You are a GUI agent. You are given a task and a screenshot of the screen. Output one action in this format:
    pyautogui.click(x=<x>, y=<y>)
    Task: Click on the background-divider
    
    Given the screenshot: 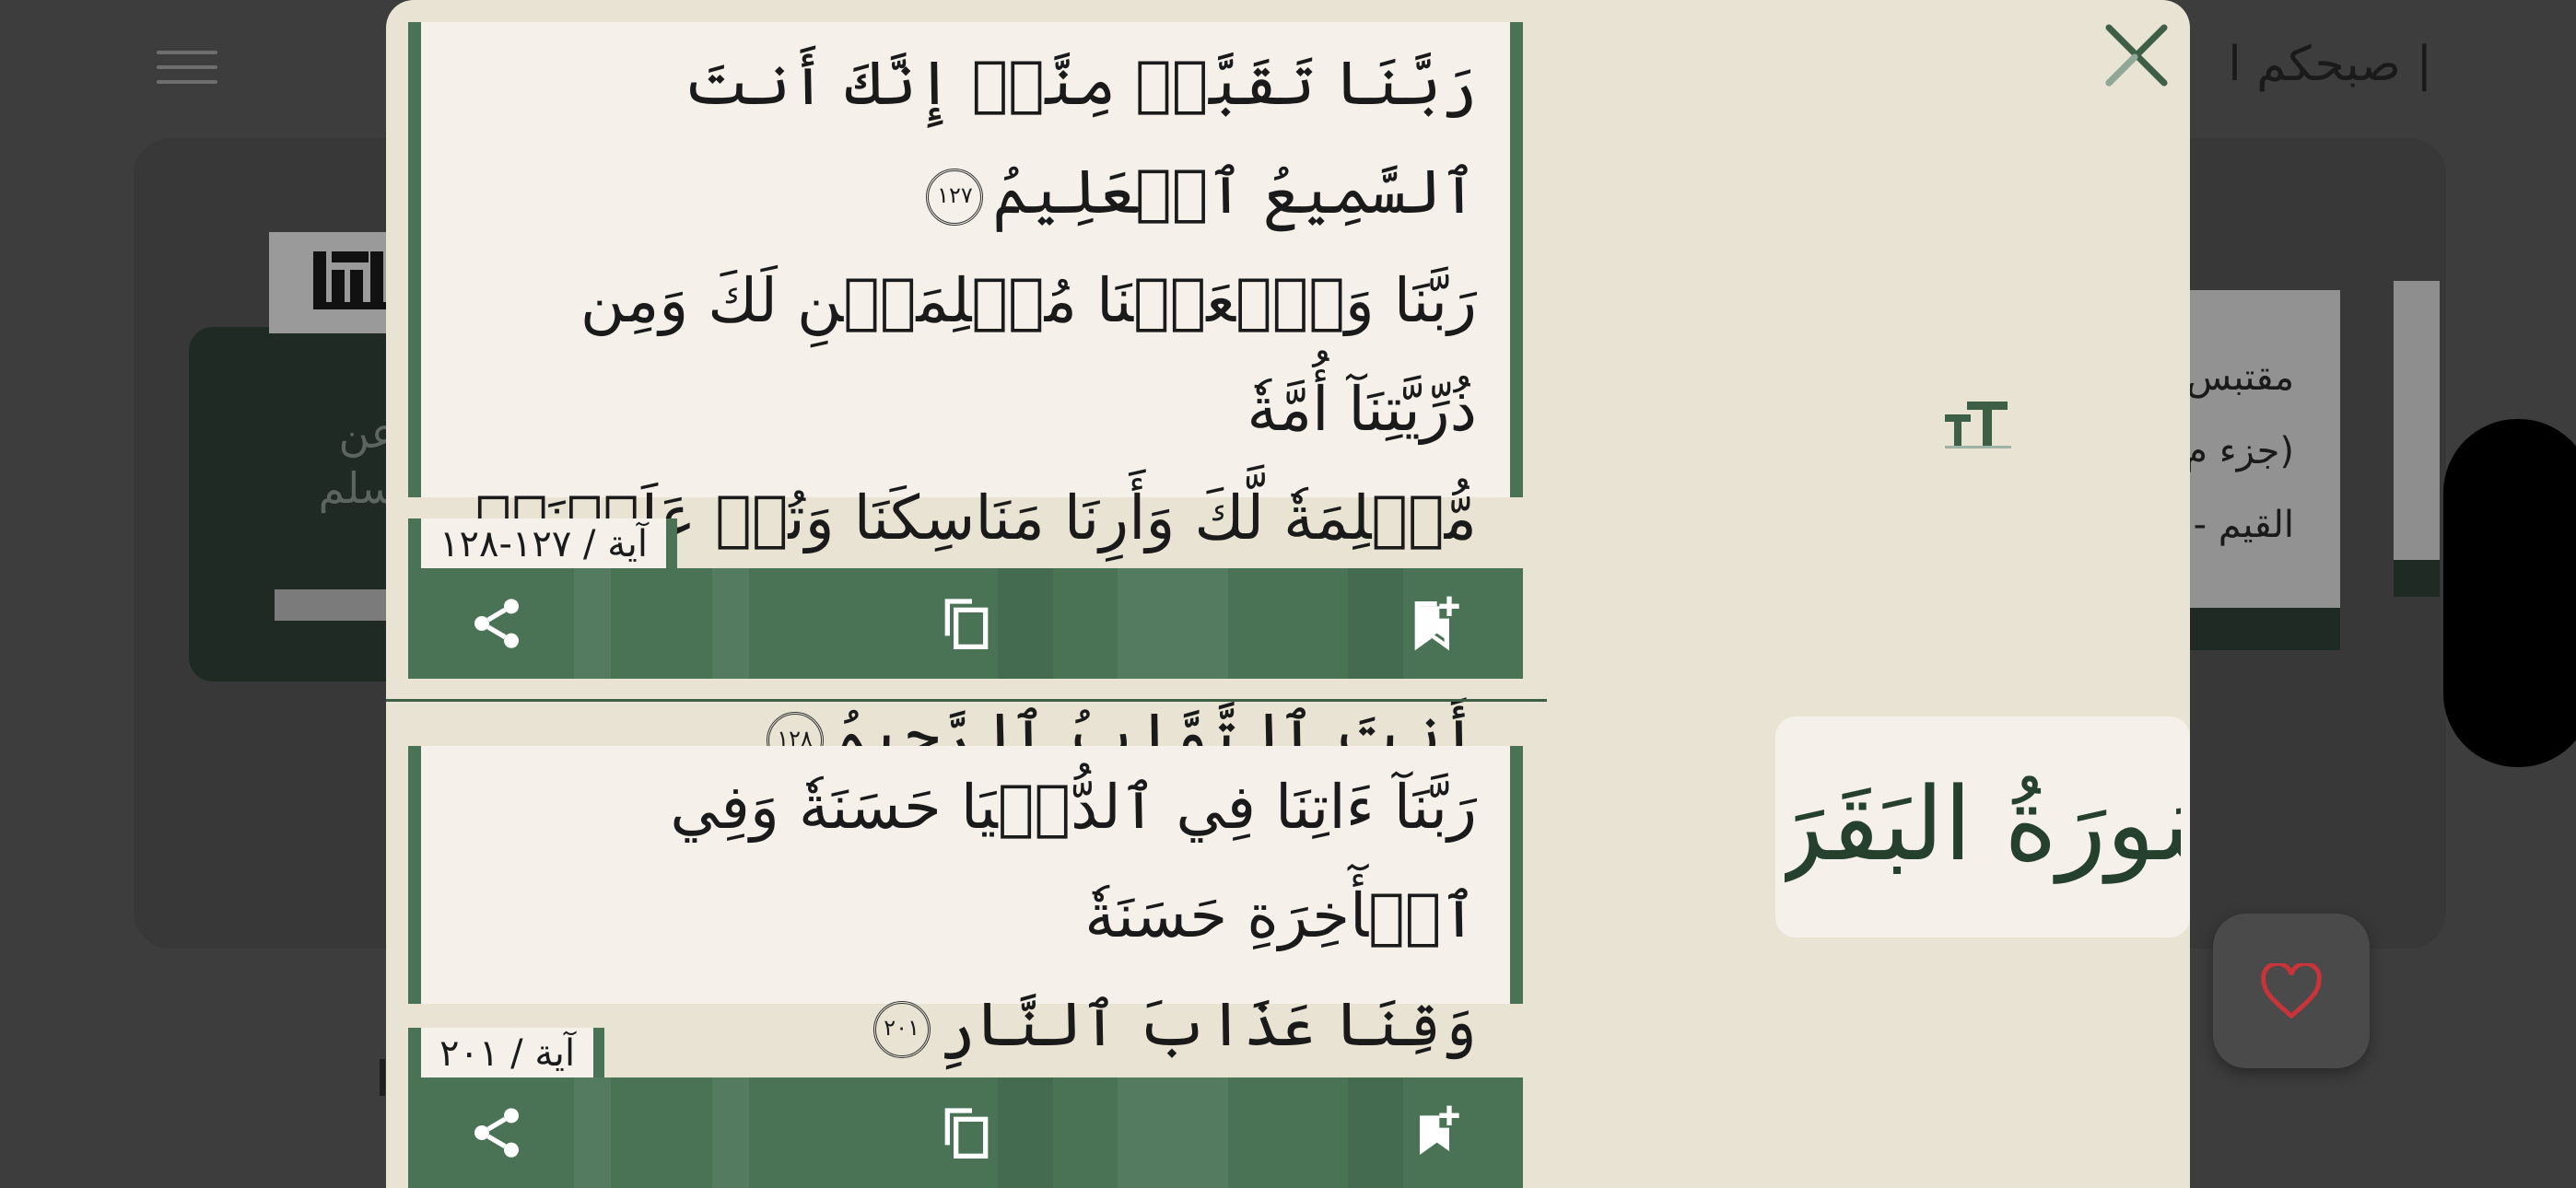 What is the action you would take?
    pyautogui.click(x=382, y=1077)
    